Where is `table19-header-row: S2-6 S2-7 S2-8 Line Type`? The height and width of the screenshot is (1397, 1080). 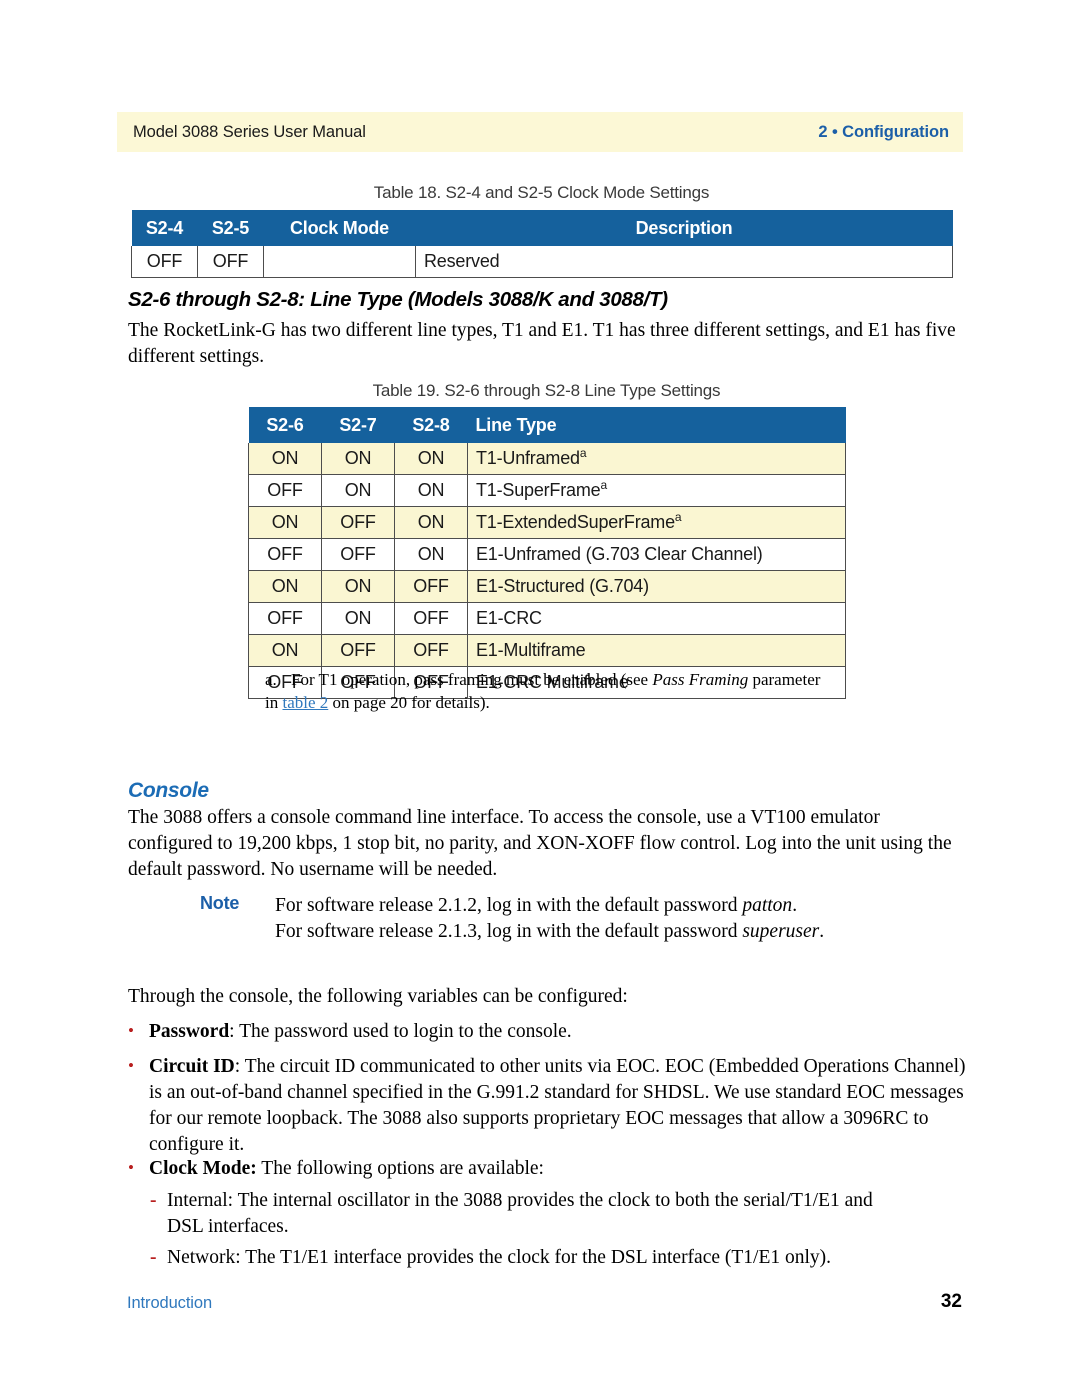 table19-header-row: S2-6 S2-7 S2-8 Line Type is located at coordinates (547, 425).